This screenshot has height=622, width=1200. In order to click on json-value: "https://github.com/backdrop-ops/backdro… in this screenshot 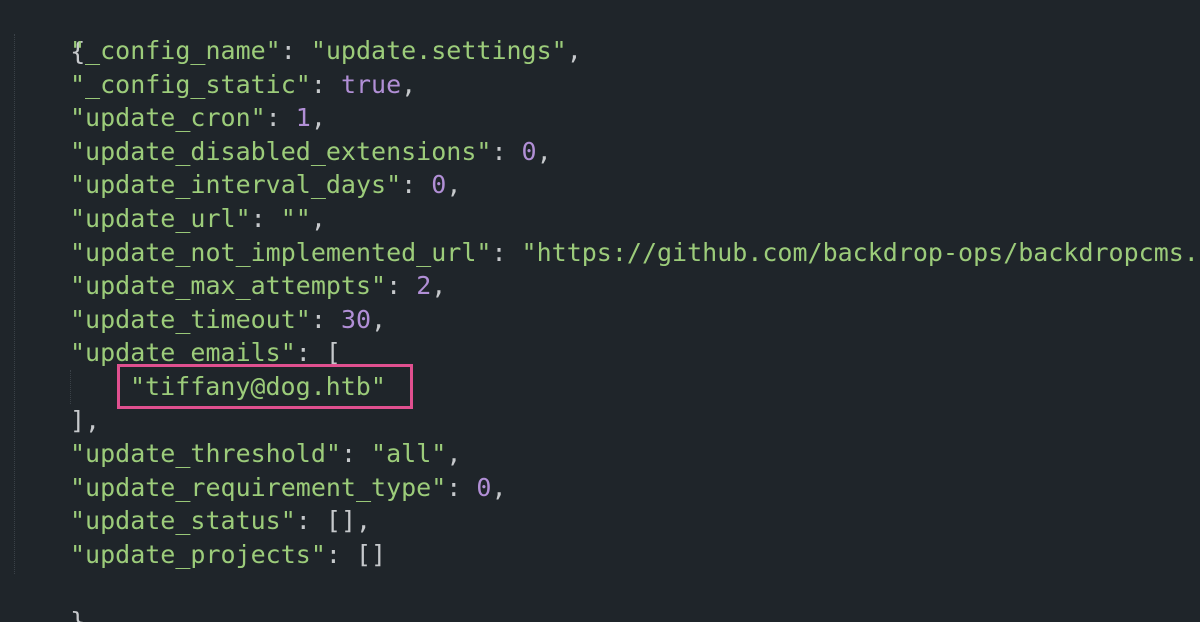, I will do `click(860, 252)`.